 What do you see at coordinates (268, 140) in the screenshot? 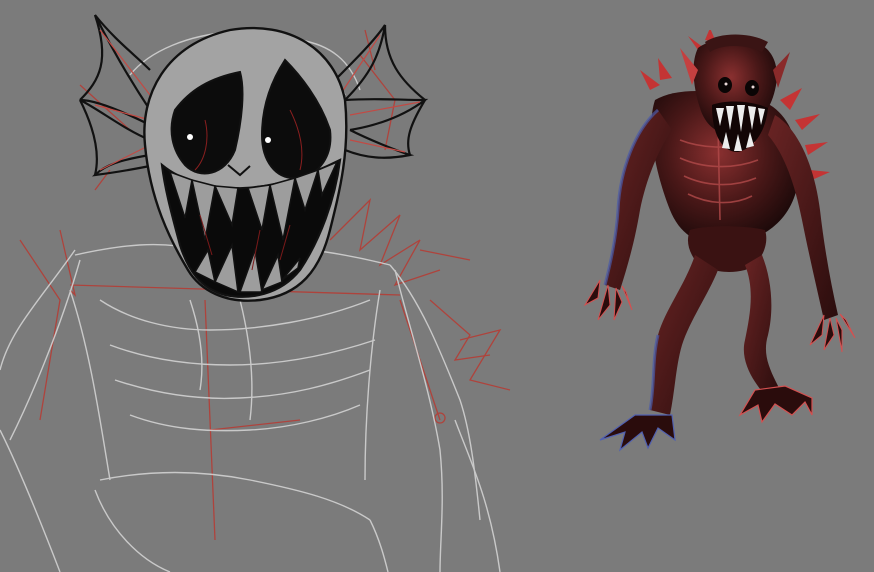
I see `sketch-right-pupil` at bounding box center [268, 140].